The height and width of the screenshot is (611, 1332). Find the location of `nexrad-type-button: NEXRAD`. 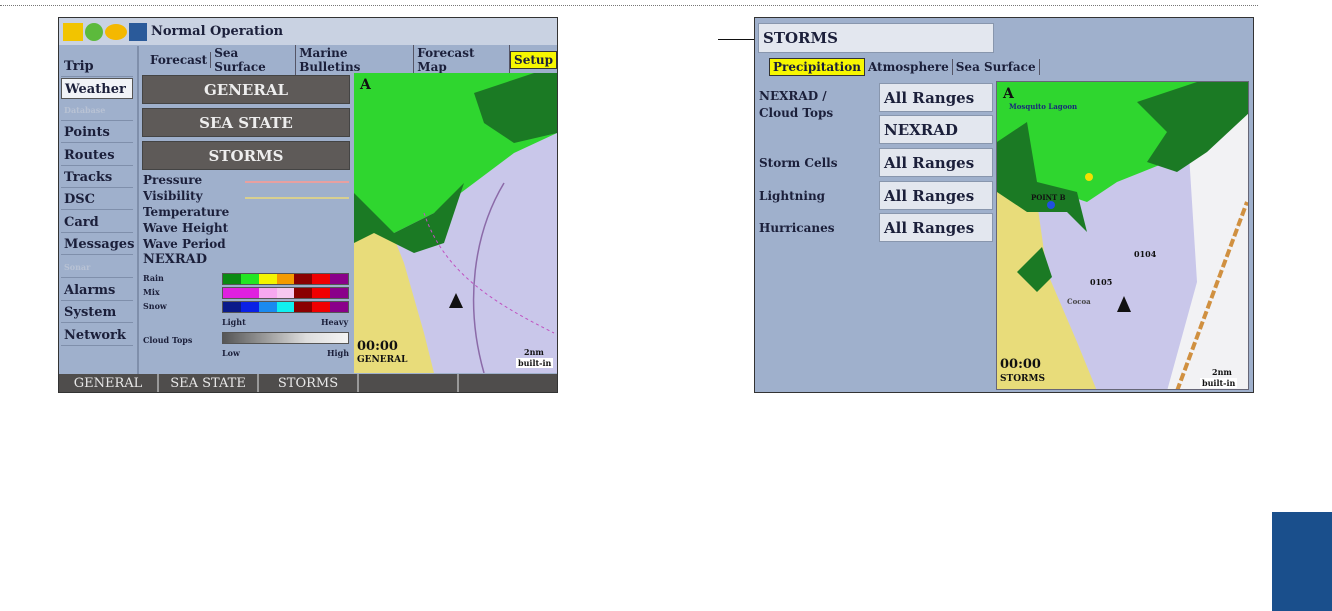

nexrad-type-button: NEXRAD is located at coordinates (936, 129).